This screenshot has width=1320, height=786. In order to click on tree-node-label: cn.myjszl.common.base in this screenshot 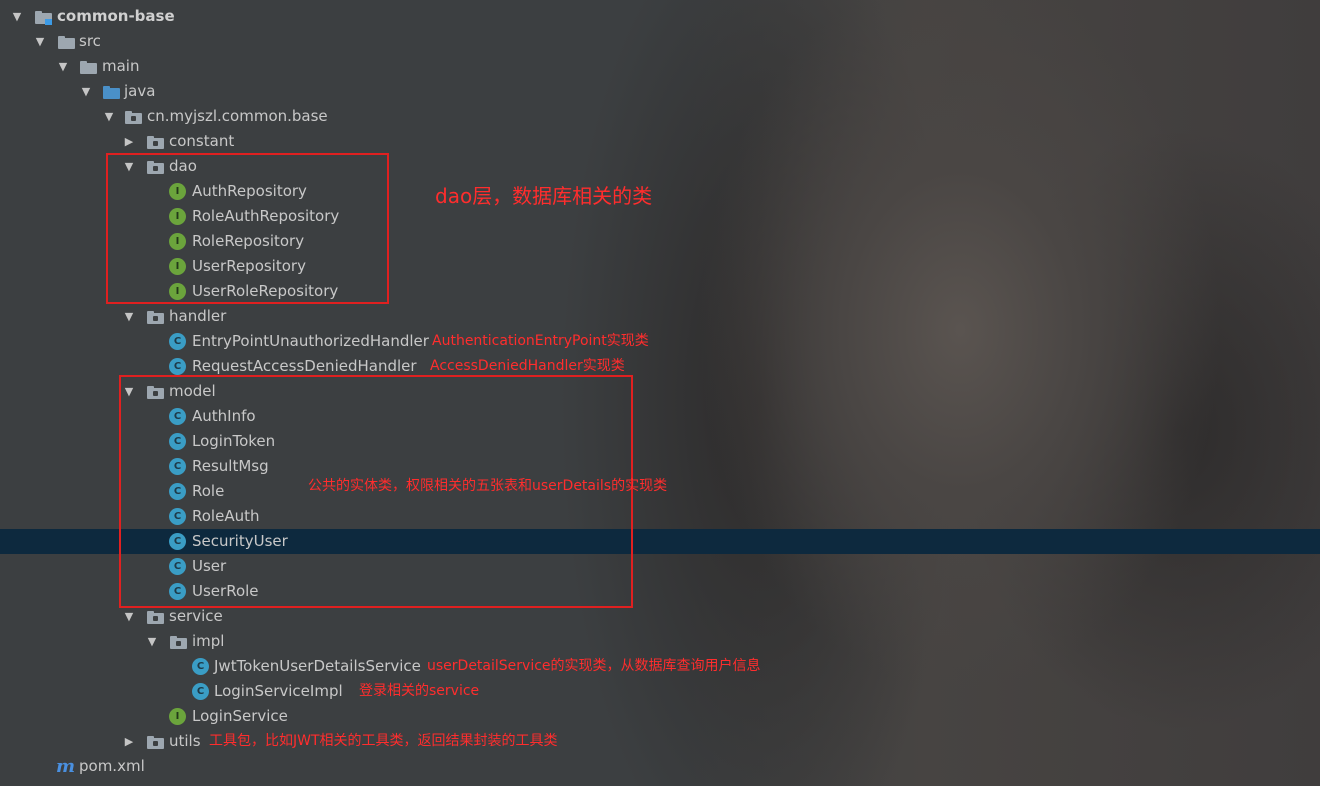, I will do `click(237, 116)`.